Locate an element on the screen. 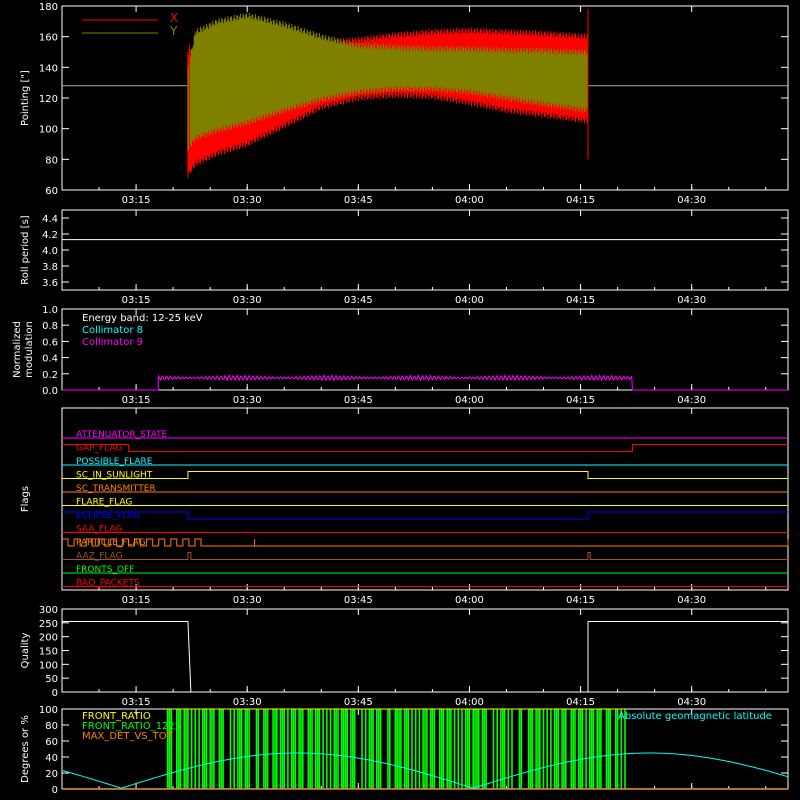  y-tick-label: 50 is located at coordinates (51, 679).